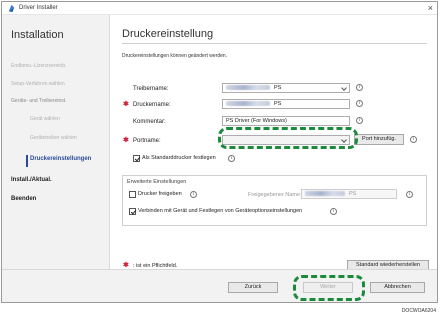 This screenshot has width=440, height=317. Describe the element at coordinates (286, 121) in the screenshot. I see `comment-input: PS Driver (For Windows)` at that location.